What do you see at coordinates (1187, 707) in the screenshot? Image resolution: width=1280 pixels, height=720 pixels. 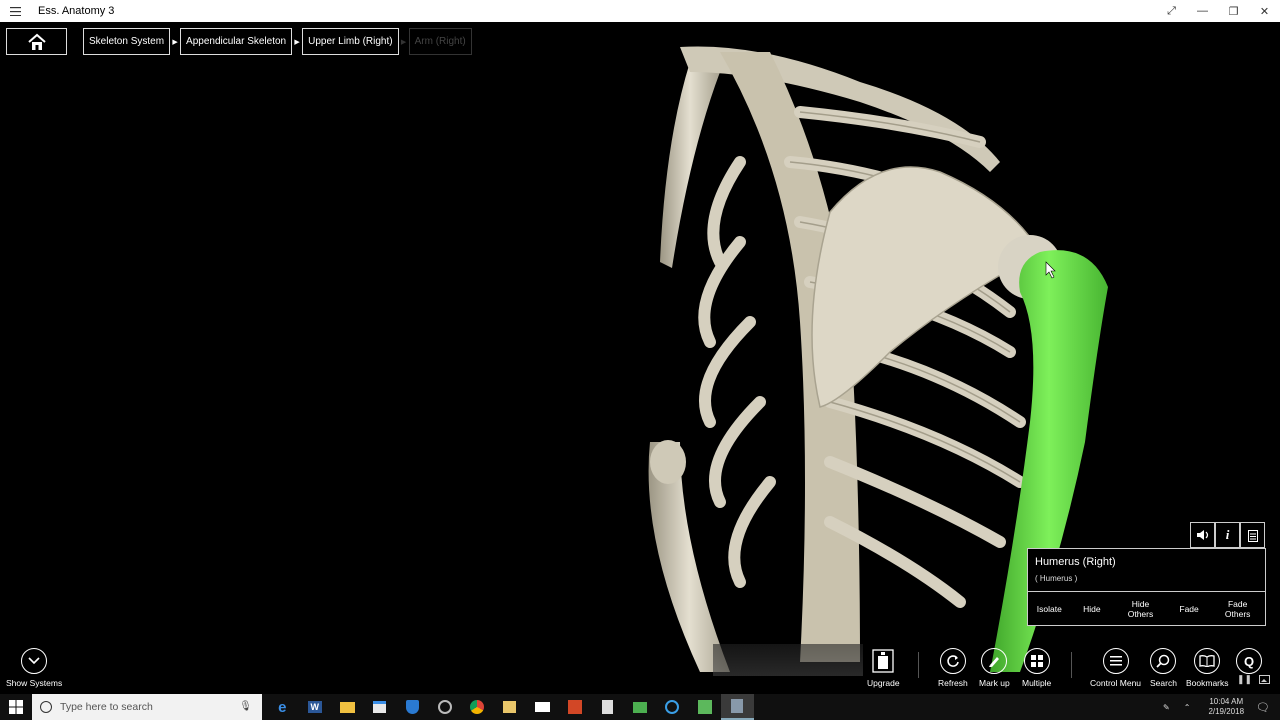 I see `chevron-up-icon: ⌃` at bounding box center [1187, 707].